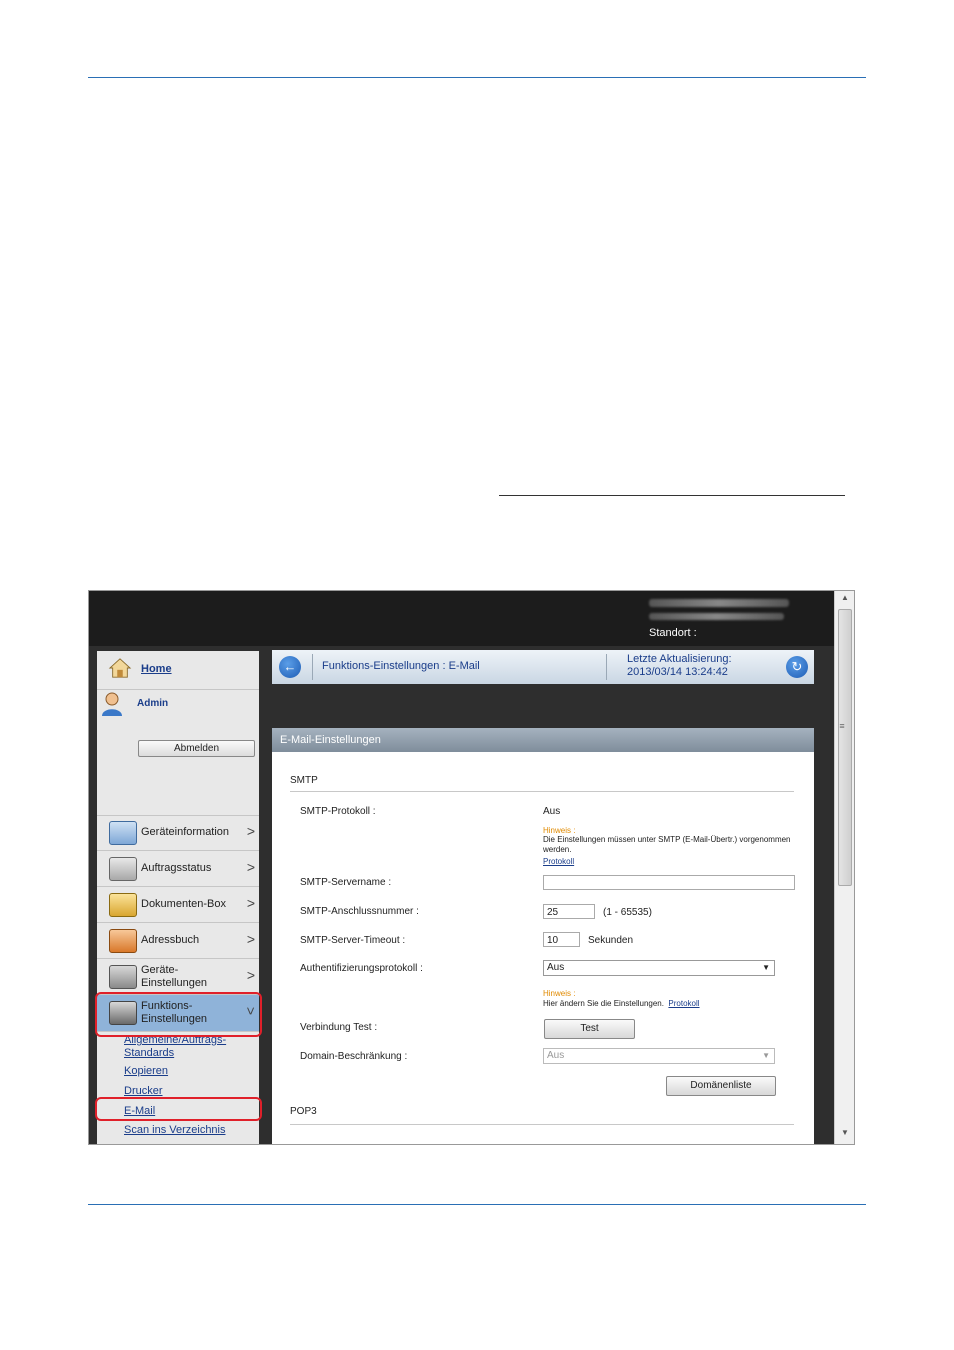 The image size is (954, 1350). I want to click on sidebar-item-label: Adressbuch, so click(170, 940).